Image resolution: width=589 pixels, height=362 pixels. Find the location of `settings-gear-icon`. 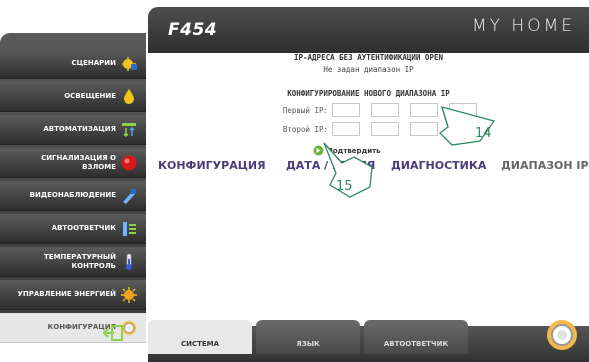

settings-gear-icon is located at coordinates (562, 335).